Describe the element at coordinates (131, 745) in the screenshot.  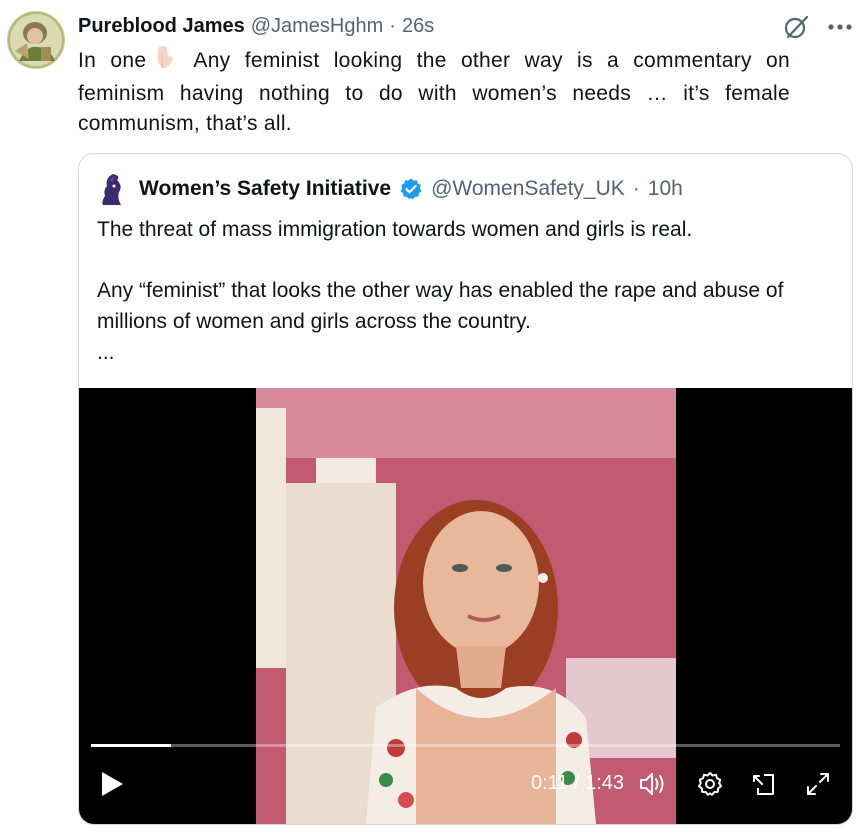
I see `video-progress-fill` at that location.